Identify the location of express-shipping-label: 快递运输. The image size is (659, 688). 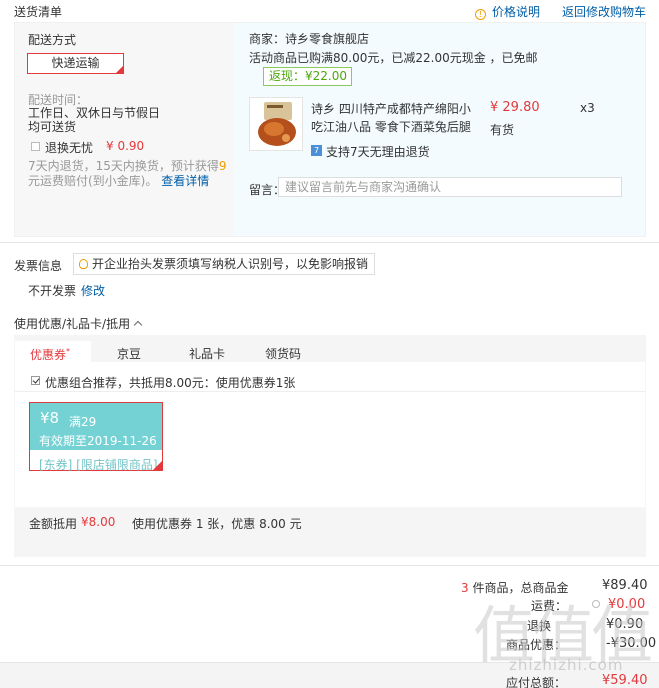
(75, 63).